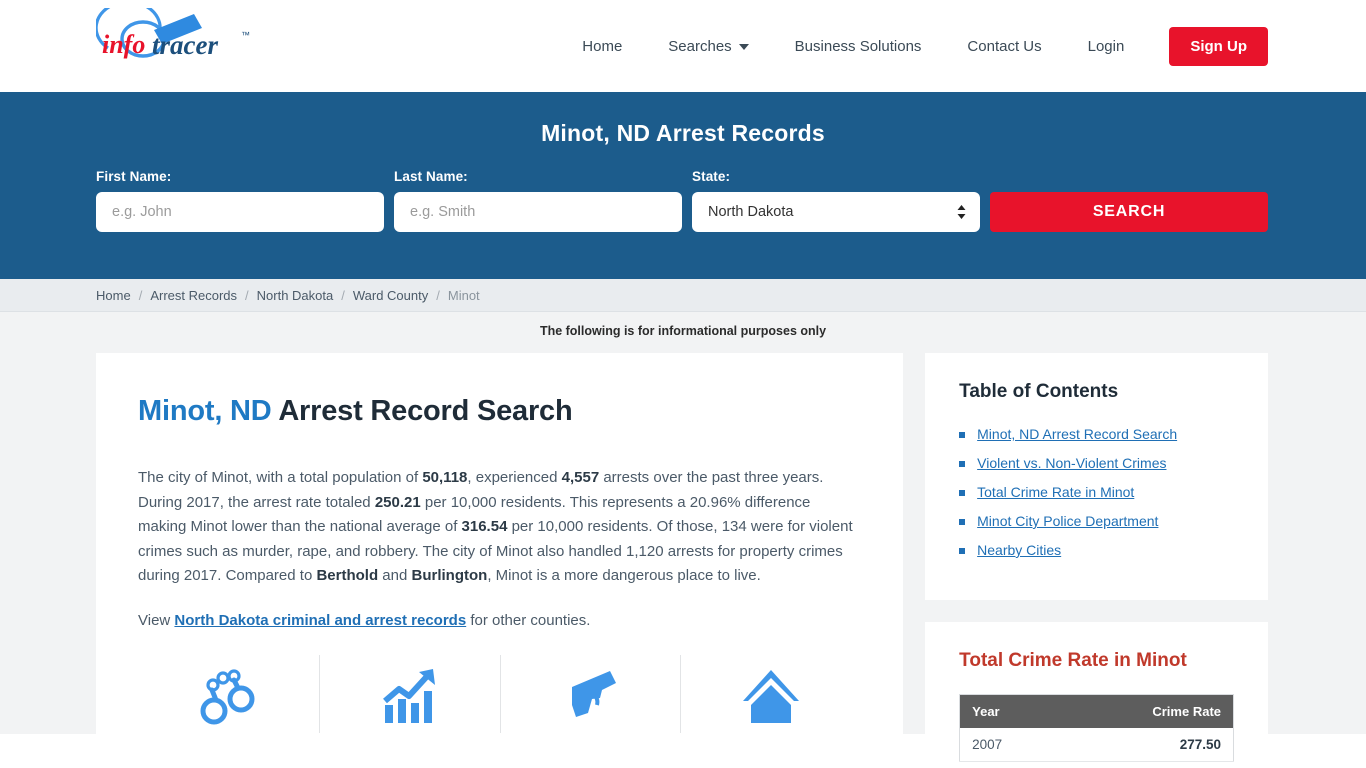 This screenshot has width=1366, height=768. I want to click on state-field-group: State: North Dakota, so click(836, 200).